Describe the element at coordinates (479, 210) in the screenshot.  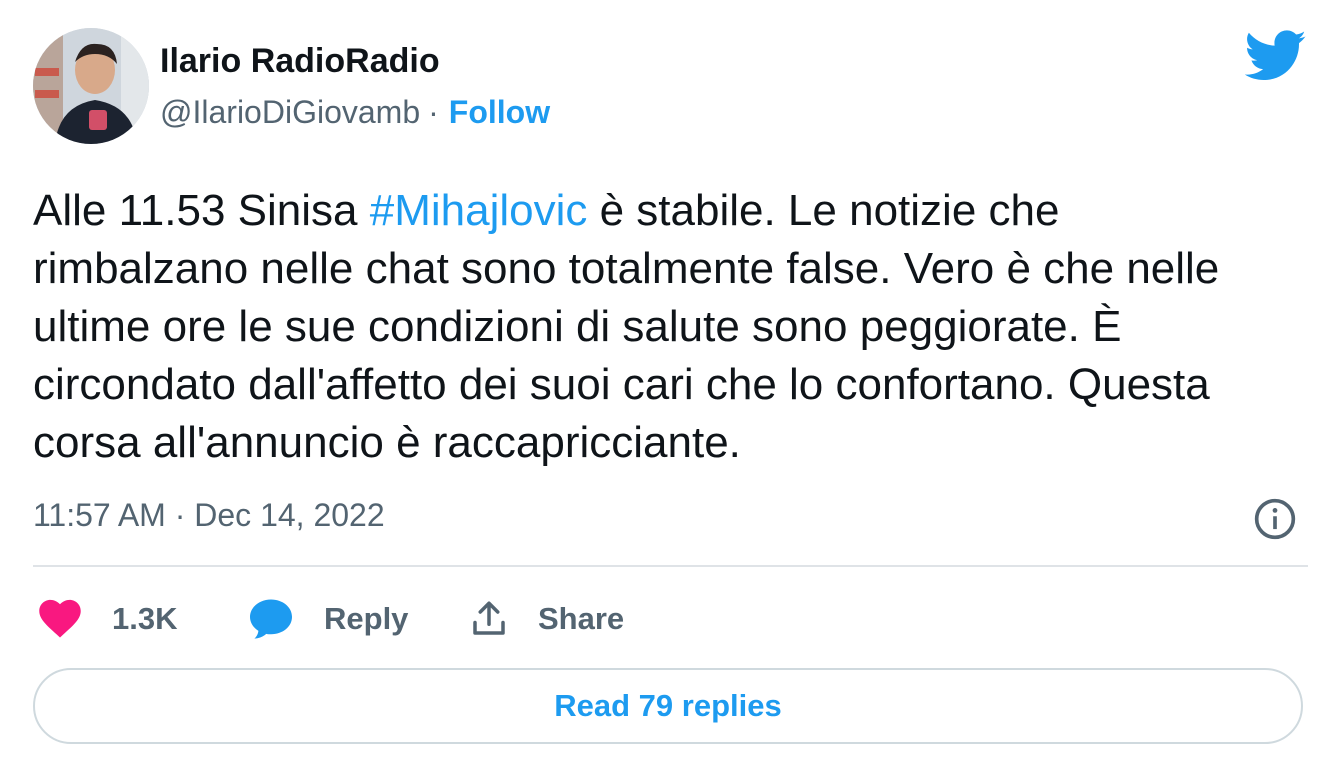
I see `hashtag-link: #Mihajlovic` at that location.